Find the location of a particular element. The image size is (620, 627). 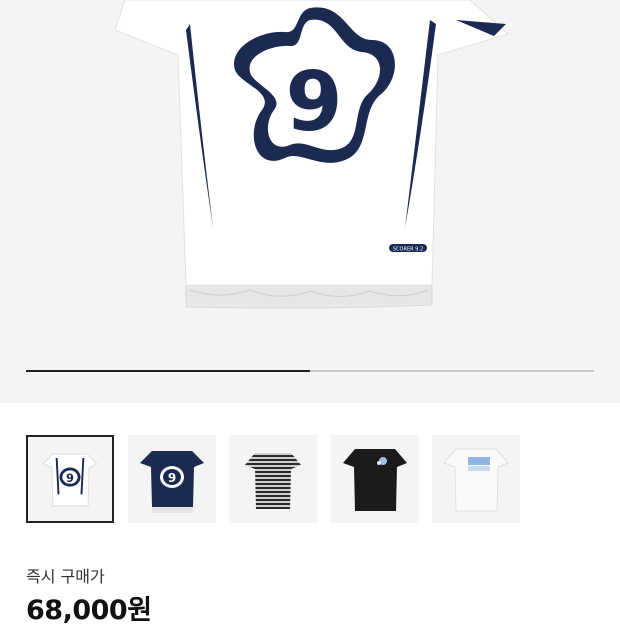

striped-tee-thumb-image is located at coordinates (273, 481).